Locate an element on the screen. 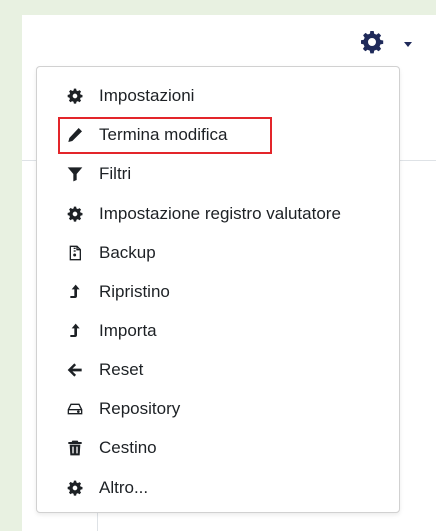 Image resolution: width=436 pixels, height=531 pixels. menu-item-label: Repository is located at coordinates (140, 408).